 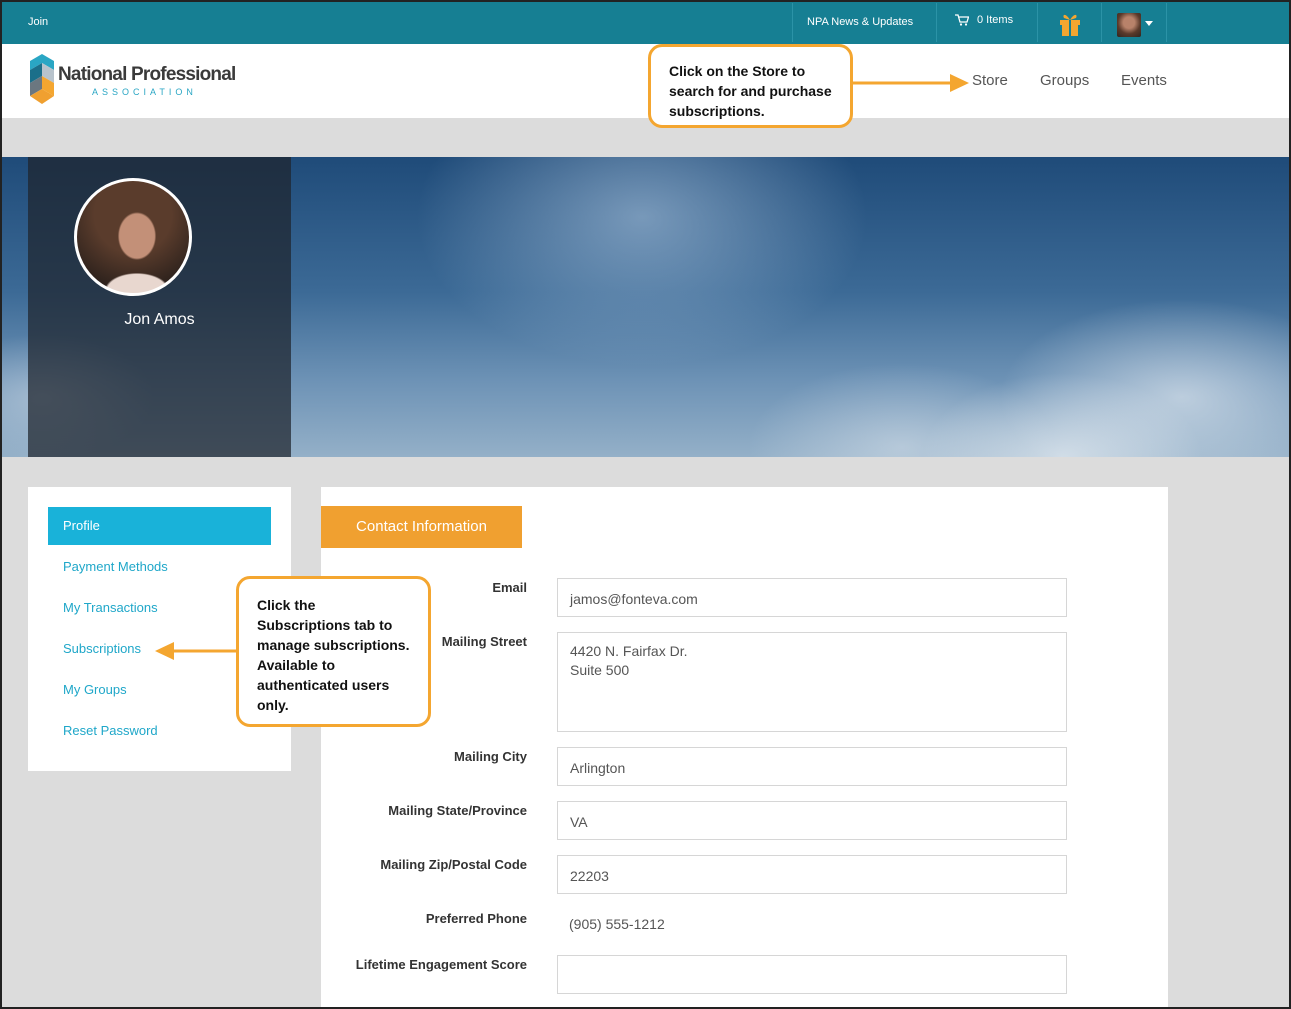 What do you see at coordinates (453, 864) in the screenshot?
I see `mailing-zip-label: Mailing Zip/Postal Code` at bounding box center [453, 864].